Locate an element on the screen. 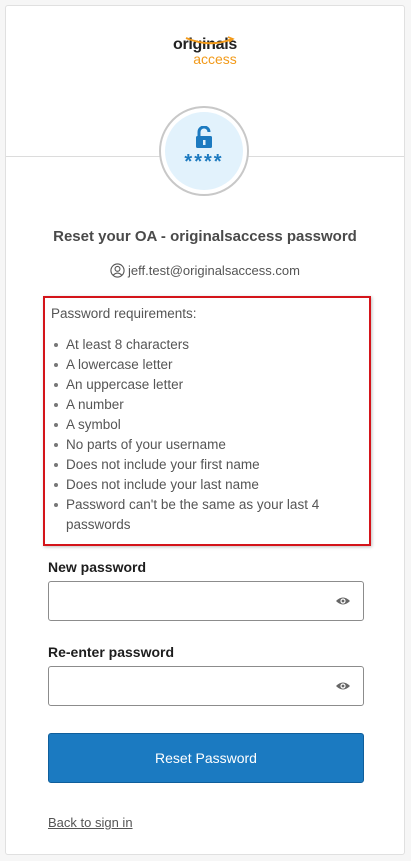  padlock-open-icon is located at coordinates (204, 137).